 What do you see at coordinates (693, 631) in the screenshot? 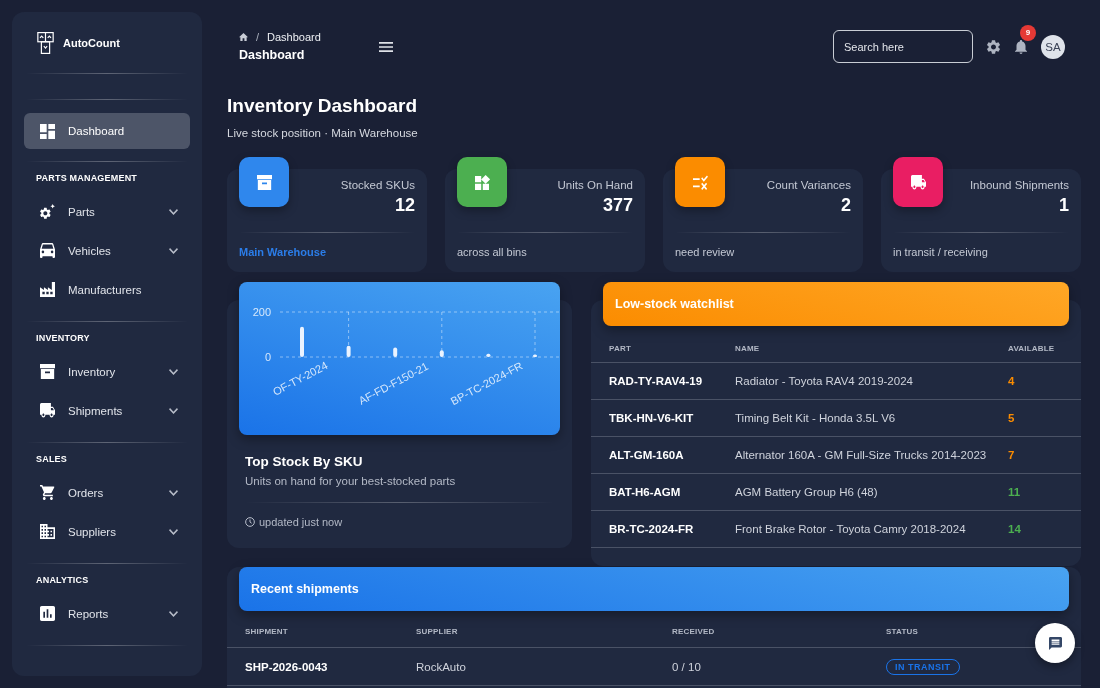
I see `column-header: RECEIVED` at bounding box center [693, 631].